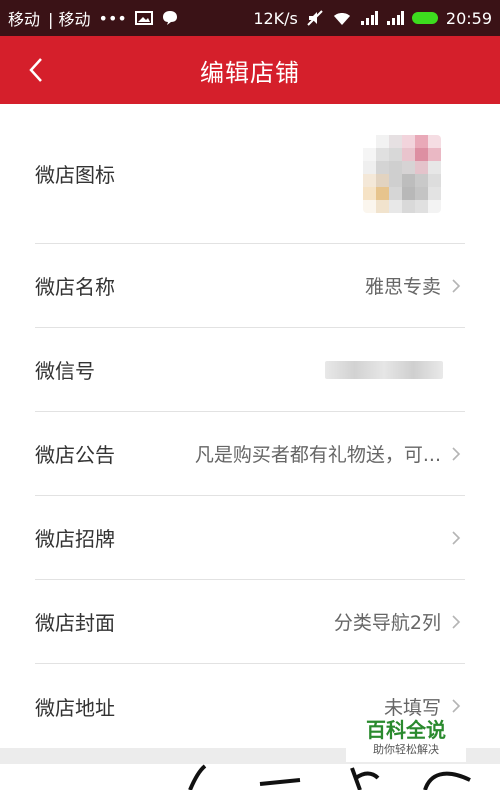 The image size is (500, 790). Describe the element at coordinates (250, 538) in the screenshot. I see `row-store-signboard: 微店招牌` at that location.